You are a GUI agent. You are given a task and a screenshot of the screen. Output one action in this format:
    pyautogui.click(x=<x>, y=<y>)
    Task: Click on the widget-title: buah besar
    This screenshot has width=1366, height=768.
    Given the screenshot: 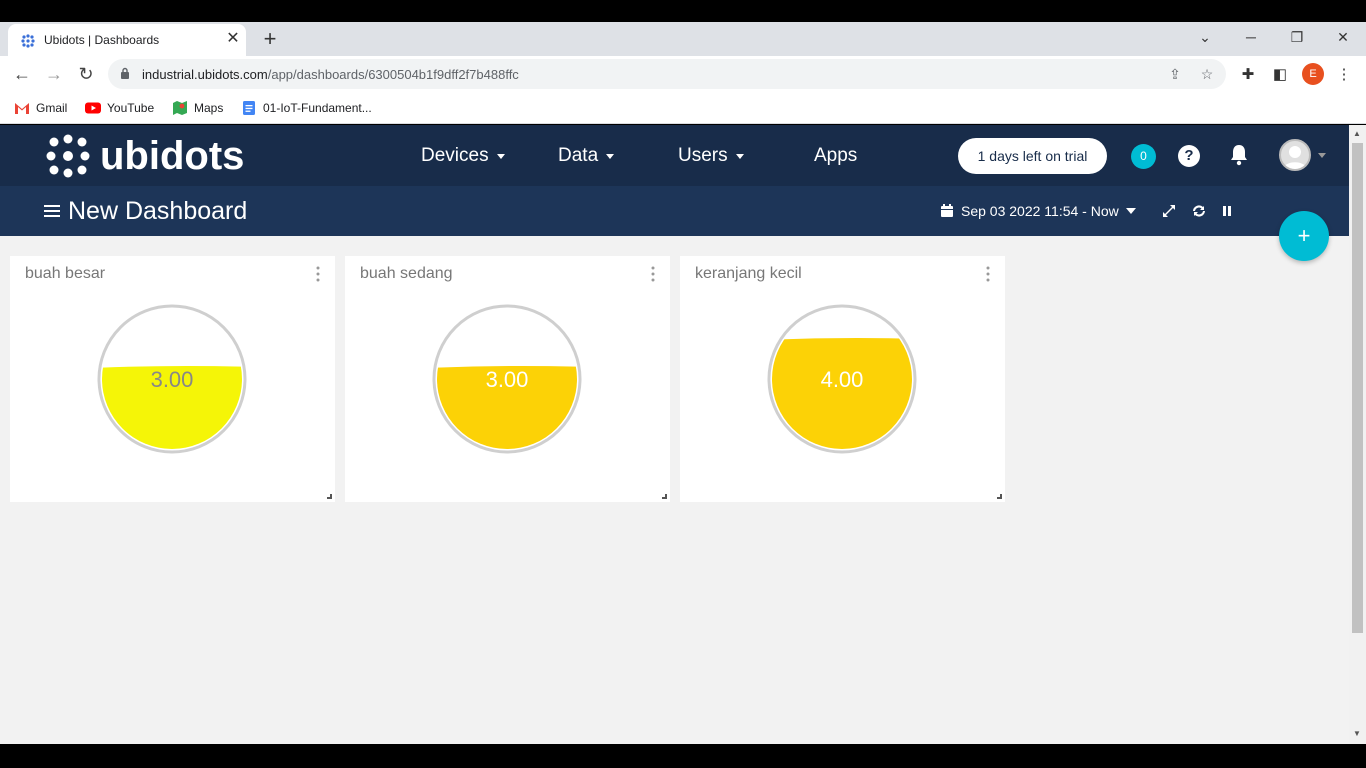 What is the action you would take?
    pyautogui.click(x=65, y=273)
    